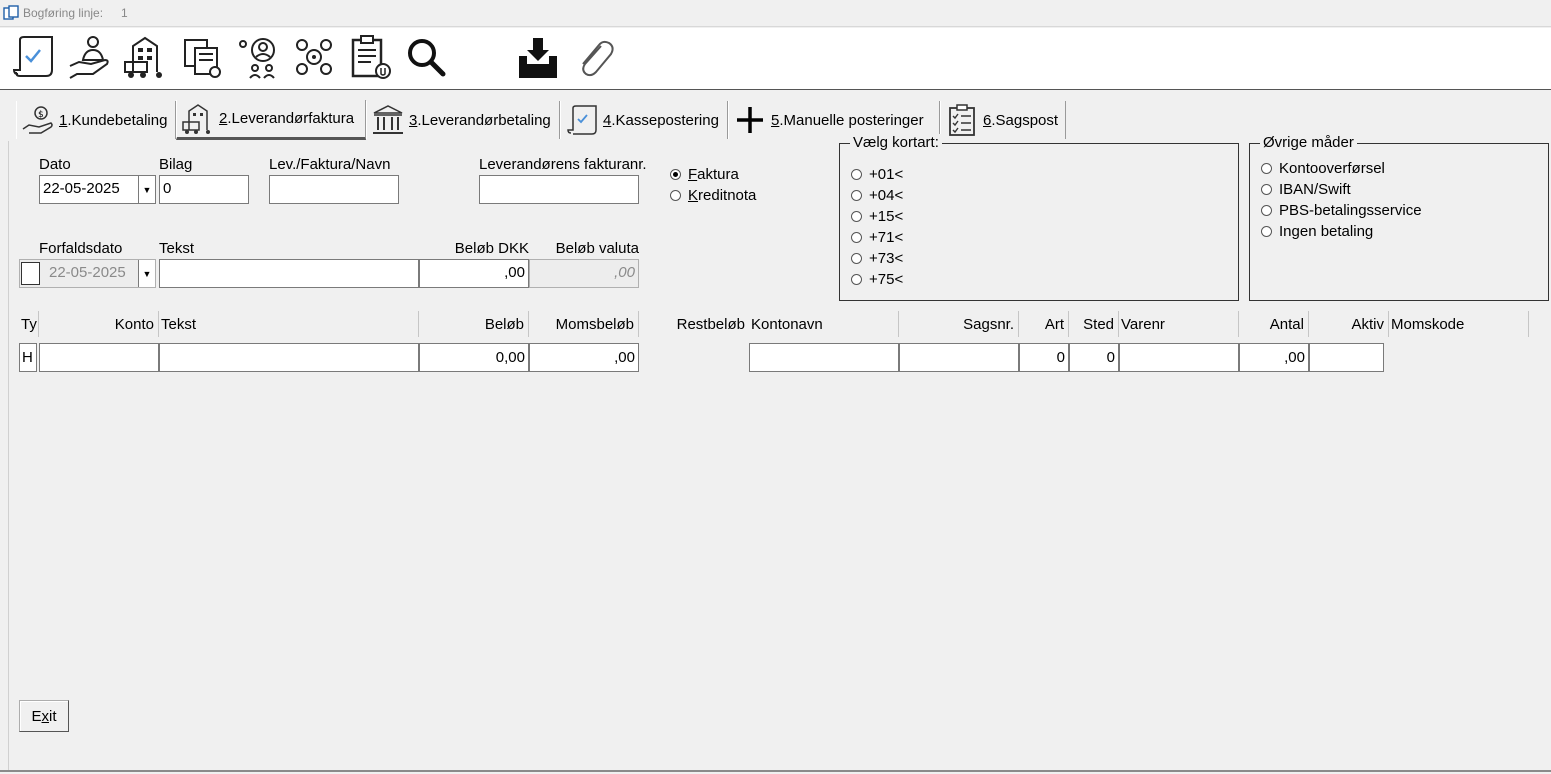  I want to click on bilag-label: Bilag, so click(176, 164).